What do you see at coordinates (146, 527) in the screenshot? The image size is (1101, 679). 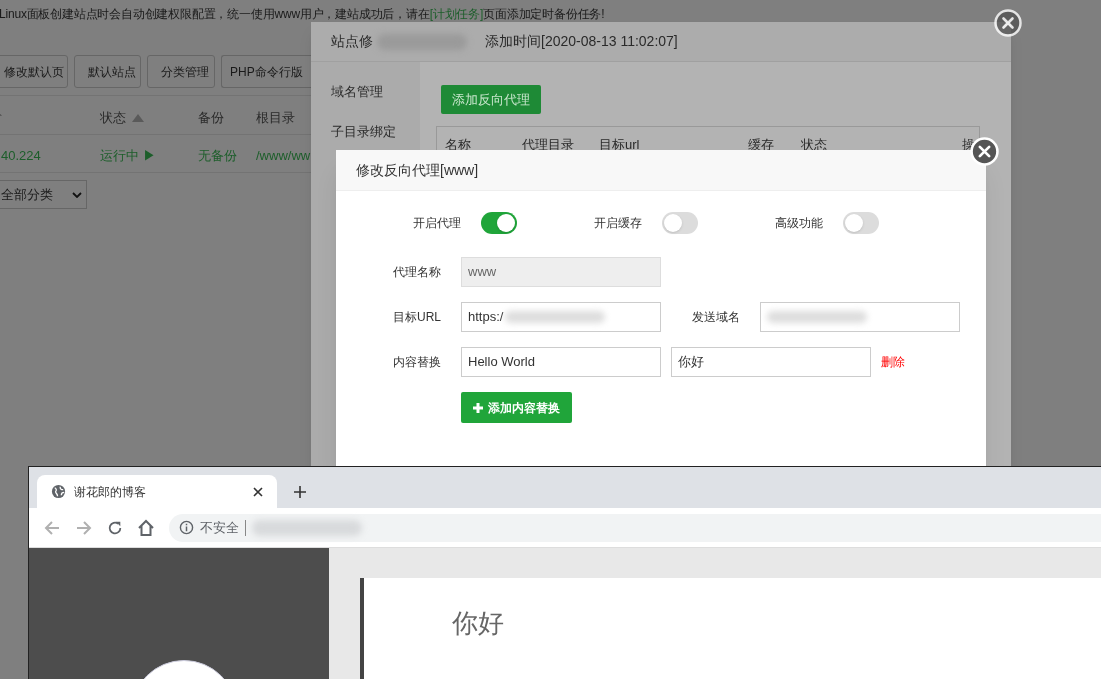 I see `home-icon` at bounding box center [146, 527].